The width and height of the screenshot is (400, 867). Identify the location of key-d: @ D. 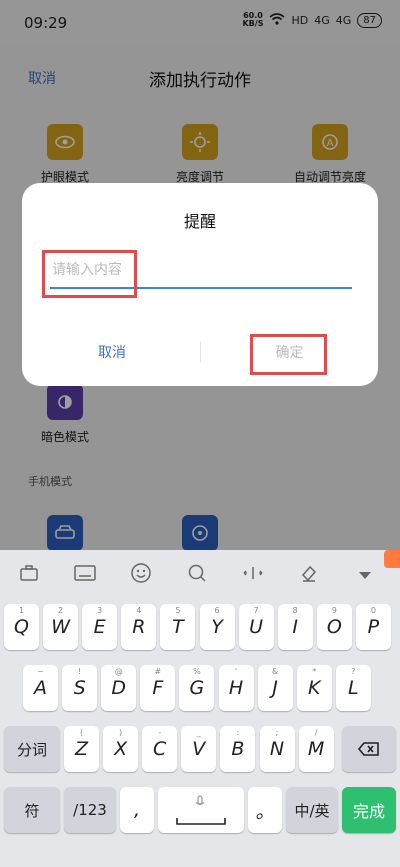
(119, 688).